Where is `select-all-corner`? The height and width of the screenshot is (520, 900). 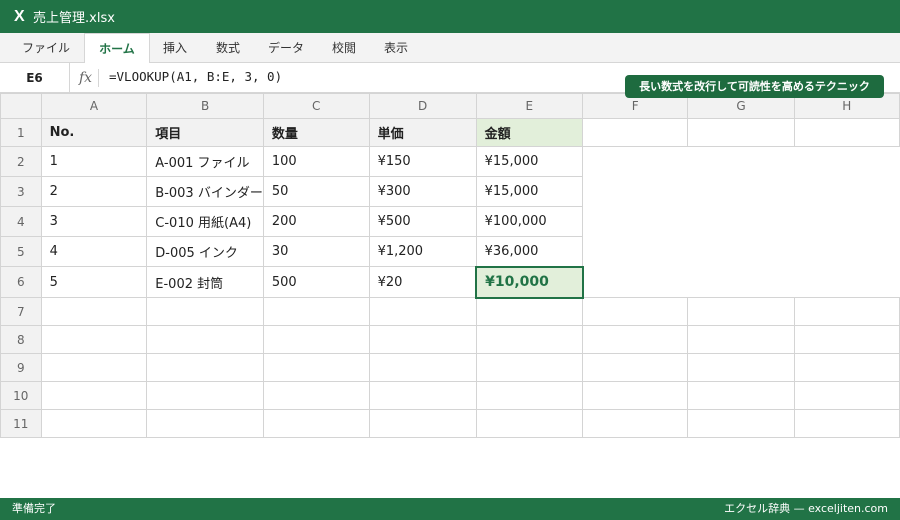
select-all-corner is located at coordinates (21, 106).